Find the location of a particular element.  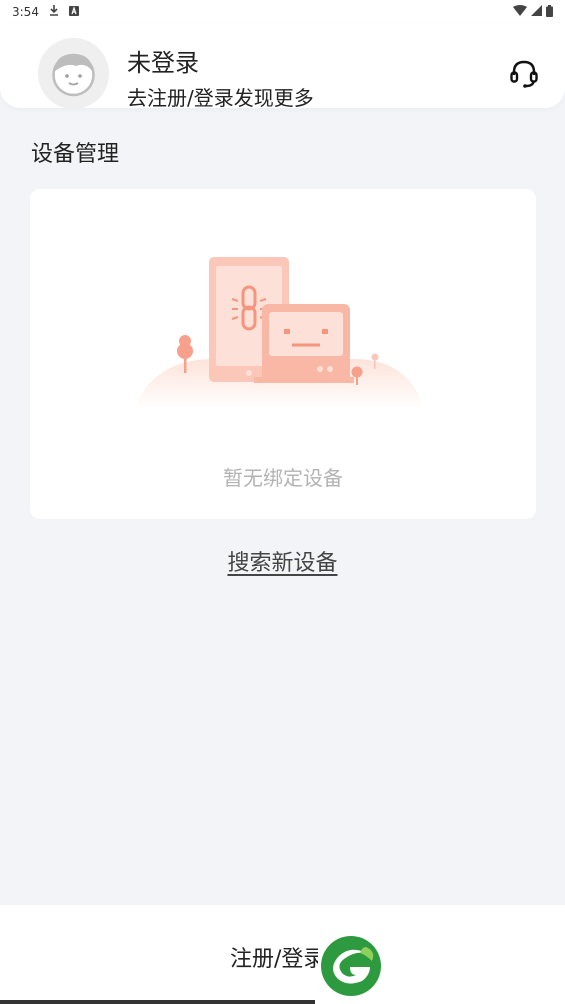

status-bar: 3:54 is located at coordinates (282, 12).